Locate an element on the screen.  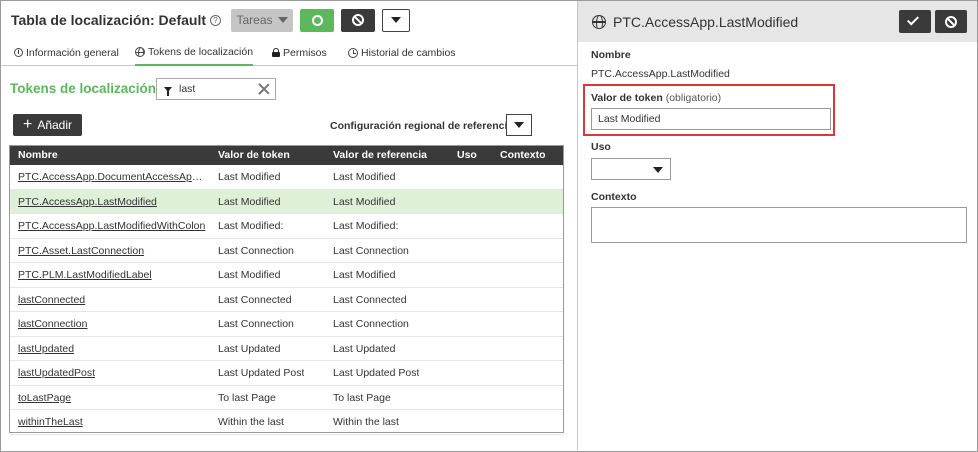
more-actions-dropdown is located at coordinates (396, 20).